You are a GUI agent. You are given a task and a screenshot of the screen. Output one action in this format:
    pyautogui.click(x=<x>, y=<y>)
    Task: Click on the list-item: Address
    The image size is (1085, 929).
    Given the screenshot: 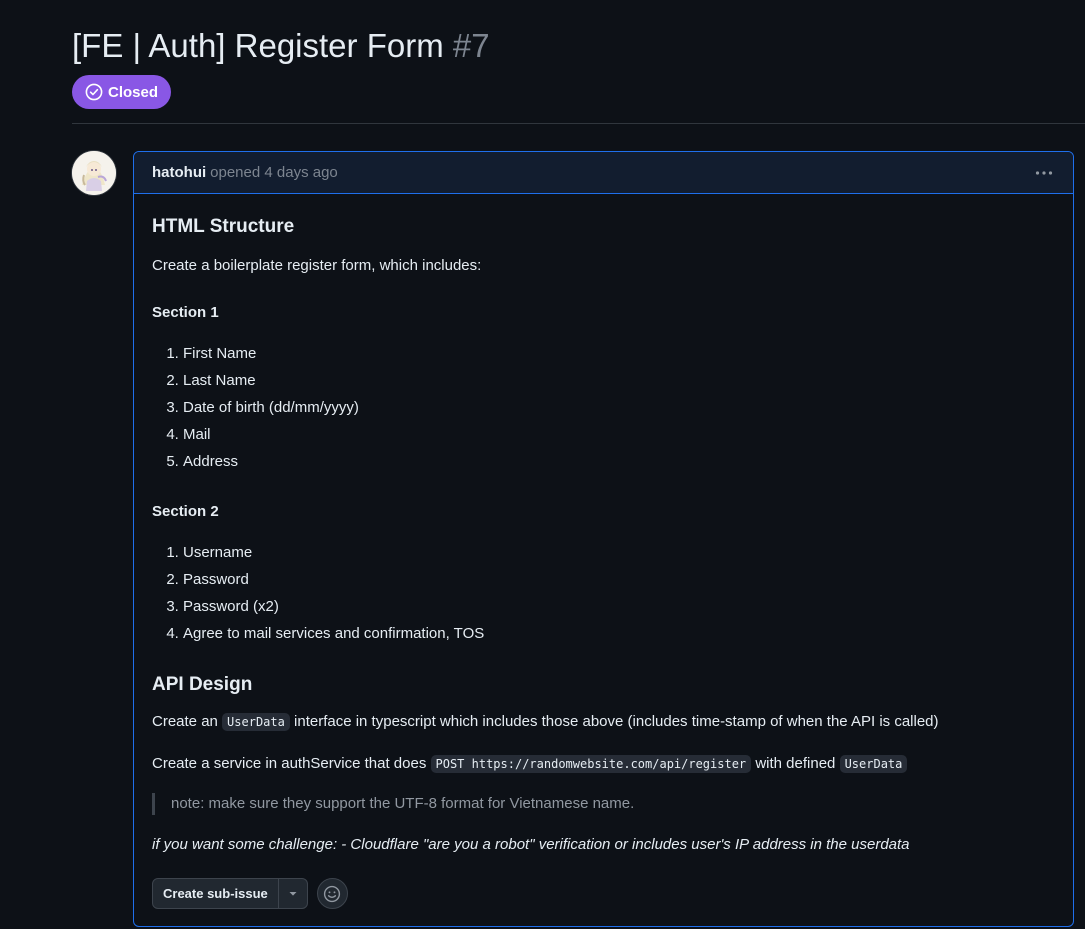 What is the action you would take?
    pyautogui.click(x=619, y=461)
    